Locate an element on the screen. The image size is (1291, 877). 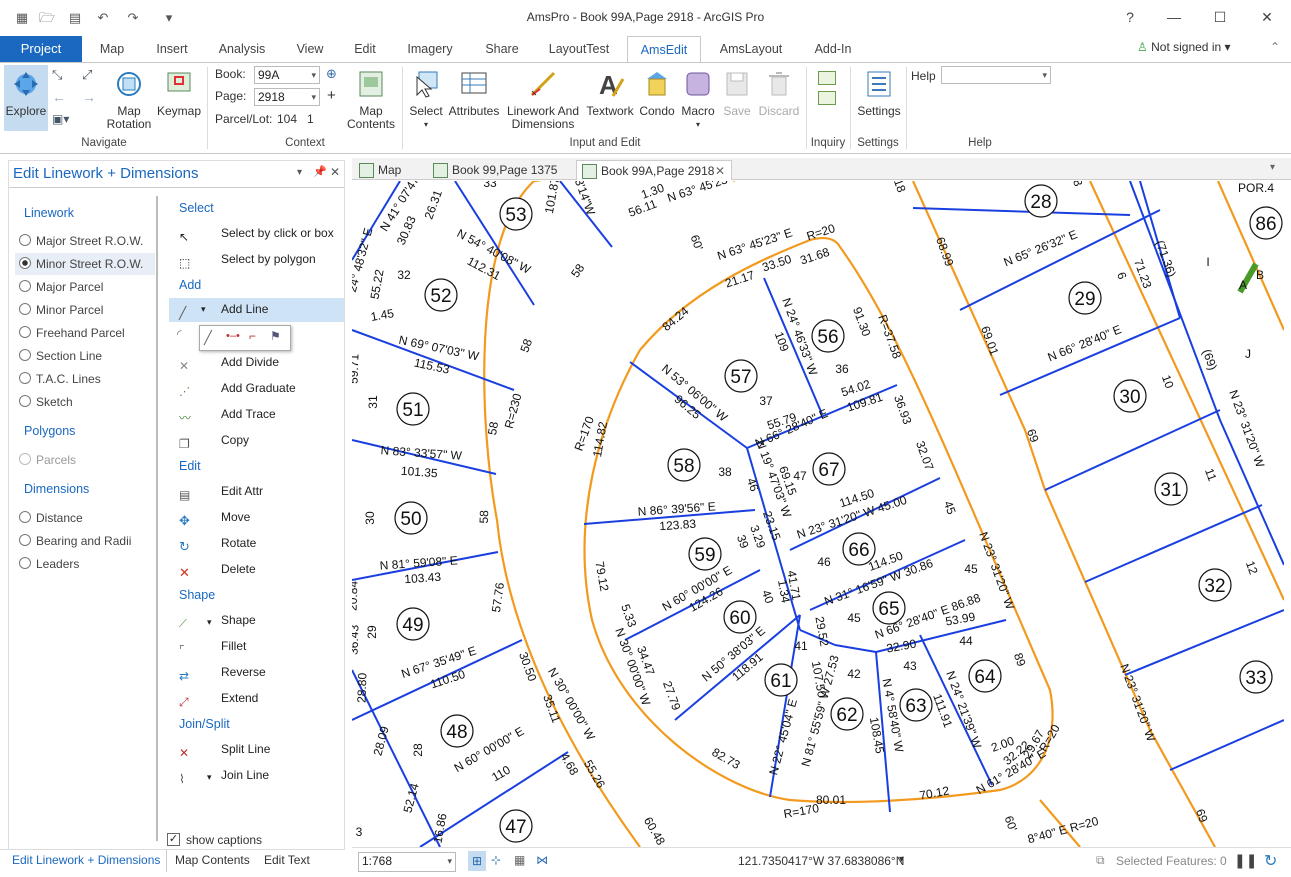
parcel-86: 86 is located at coordinates (1266, 223).